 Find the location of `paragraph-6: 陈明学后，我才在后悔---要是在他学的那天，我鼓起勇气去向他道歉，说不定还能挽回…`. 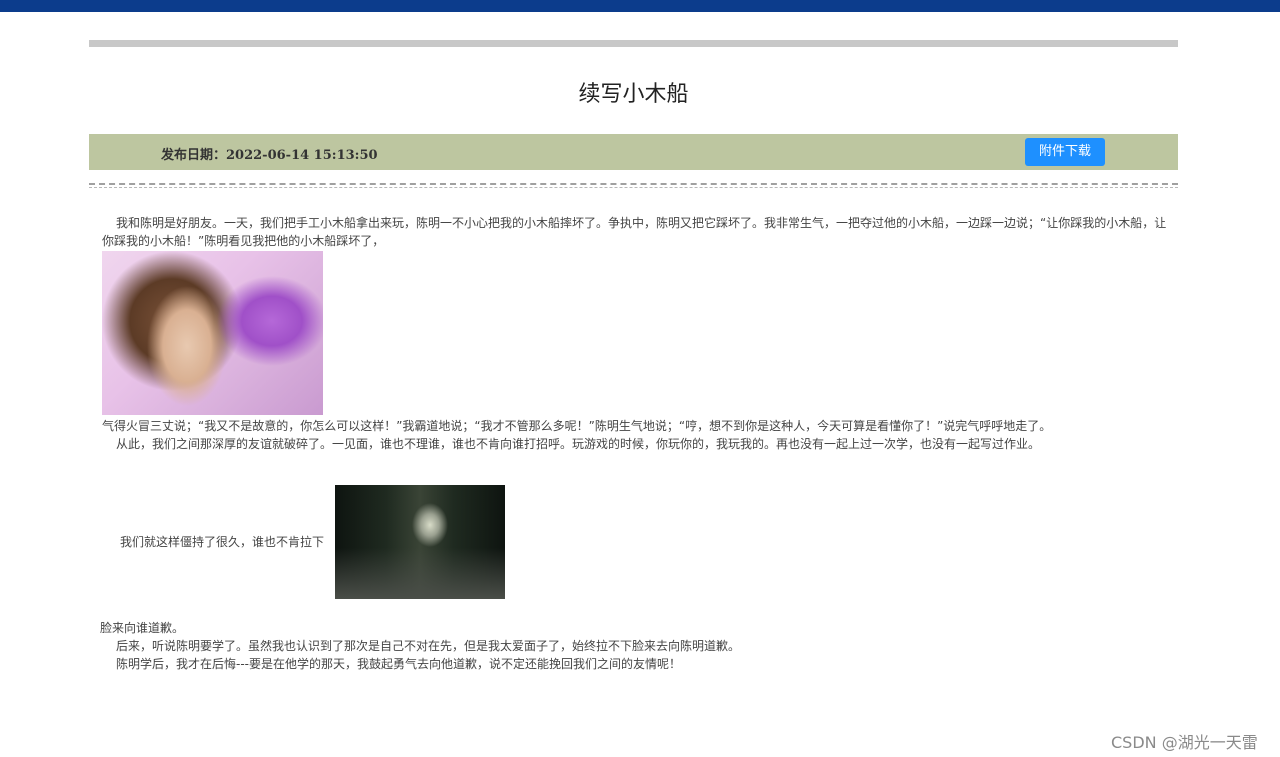

paragraph-6: 陈明学后，我才在后悔---要是在他学的那天，我鼓起勇气去向他道歉，说不定还能挽回… is located at coordinates (398, 664).